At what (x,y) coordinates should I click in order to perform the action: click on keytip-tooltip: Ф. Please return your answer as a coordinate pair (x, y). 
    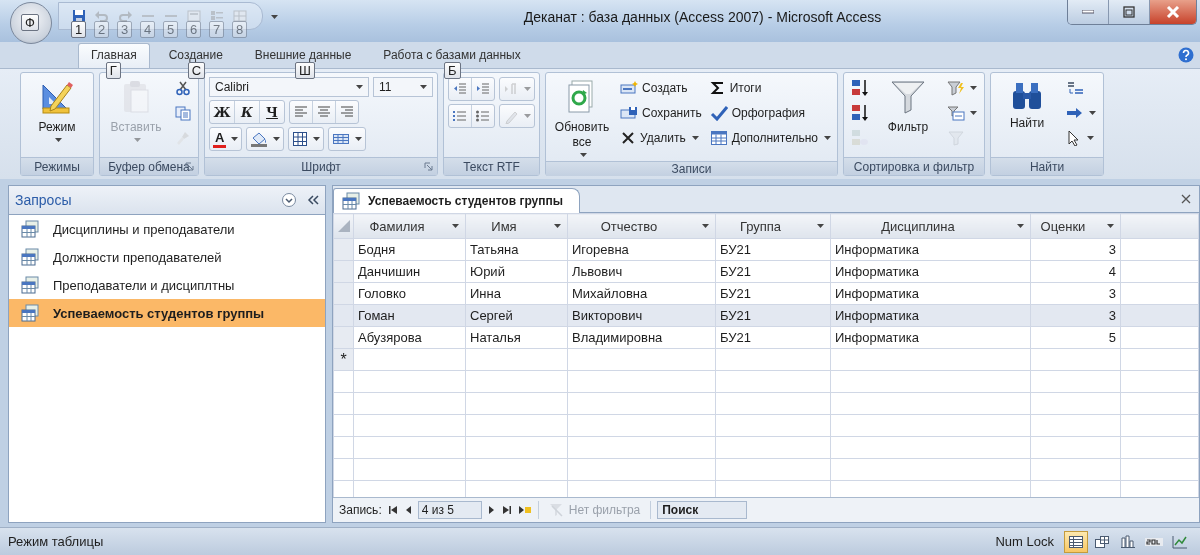
    Looking at the image, I should click on (30, 22).